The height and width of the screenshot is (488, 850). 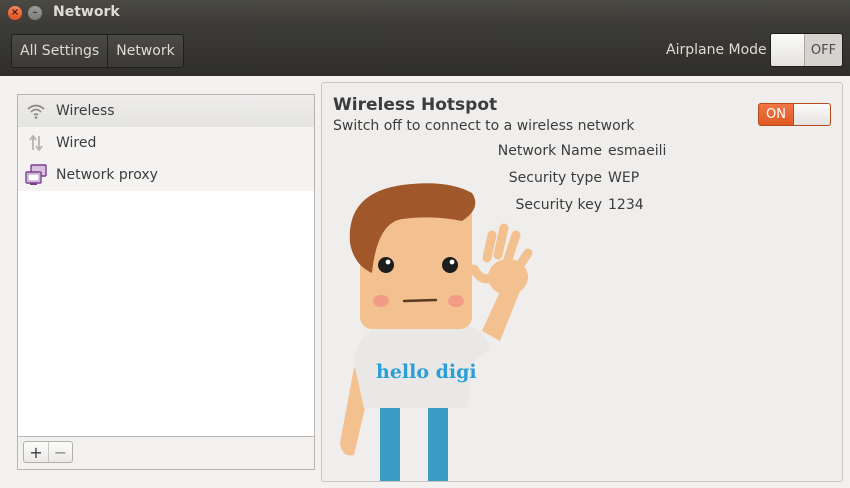 What do you see at coordinates (36, 175) in the screenshot?
I see `network-proxy-icon` at bounding box center [36, 175].